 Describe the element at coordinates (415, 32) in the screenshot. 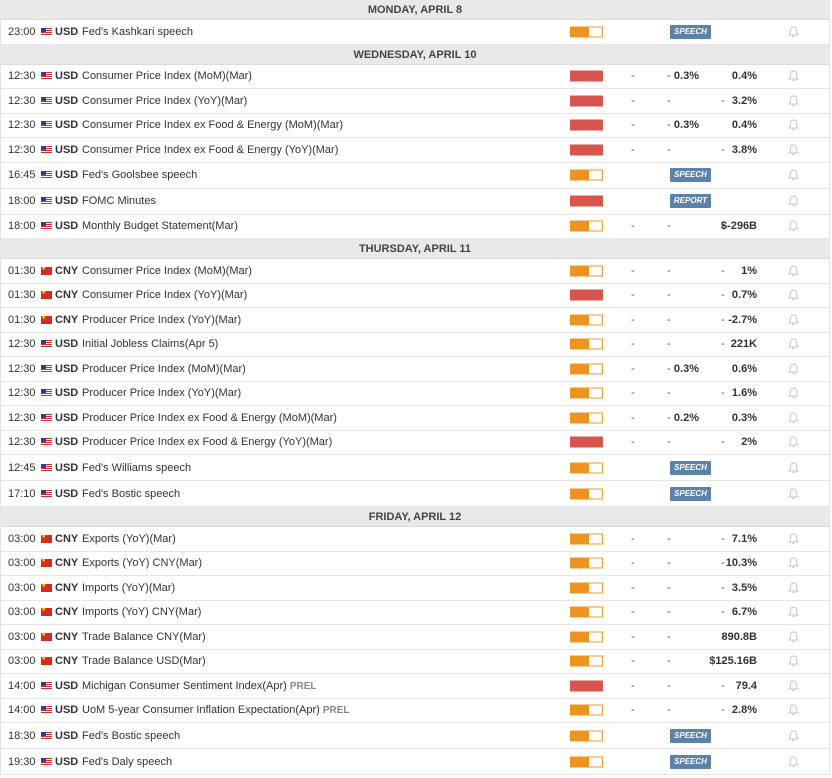

I see `event-row: 23:00 USD Fed's Kashkari speech SPEECH` at that location.